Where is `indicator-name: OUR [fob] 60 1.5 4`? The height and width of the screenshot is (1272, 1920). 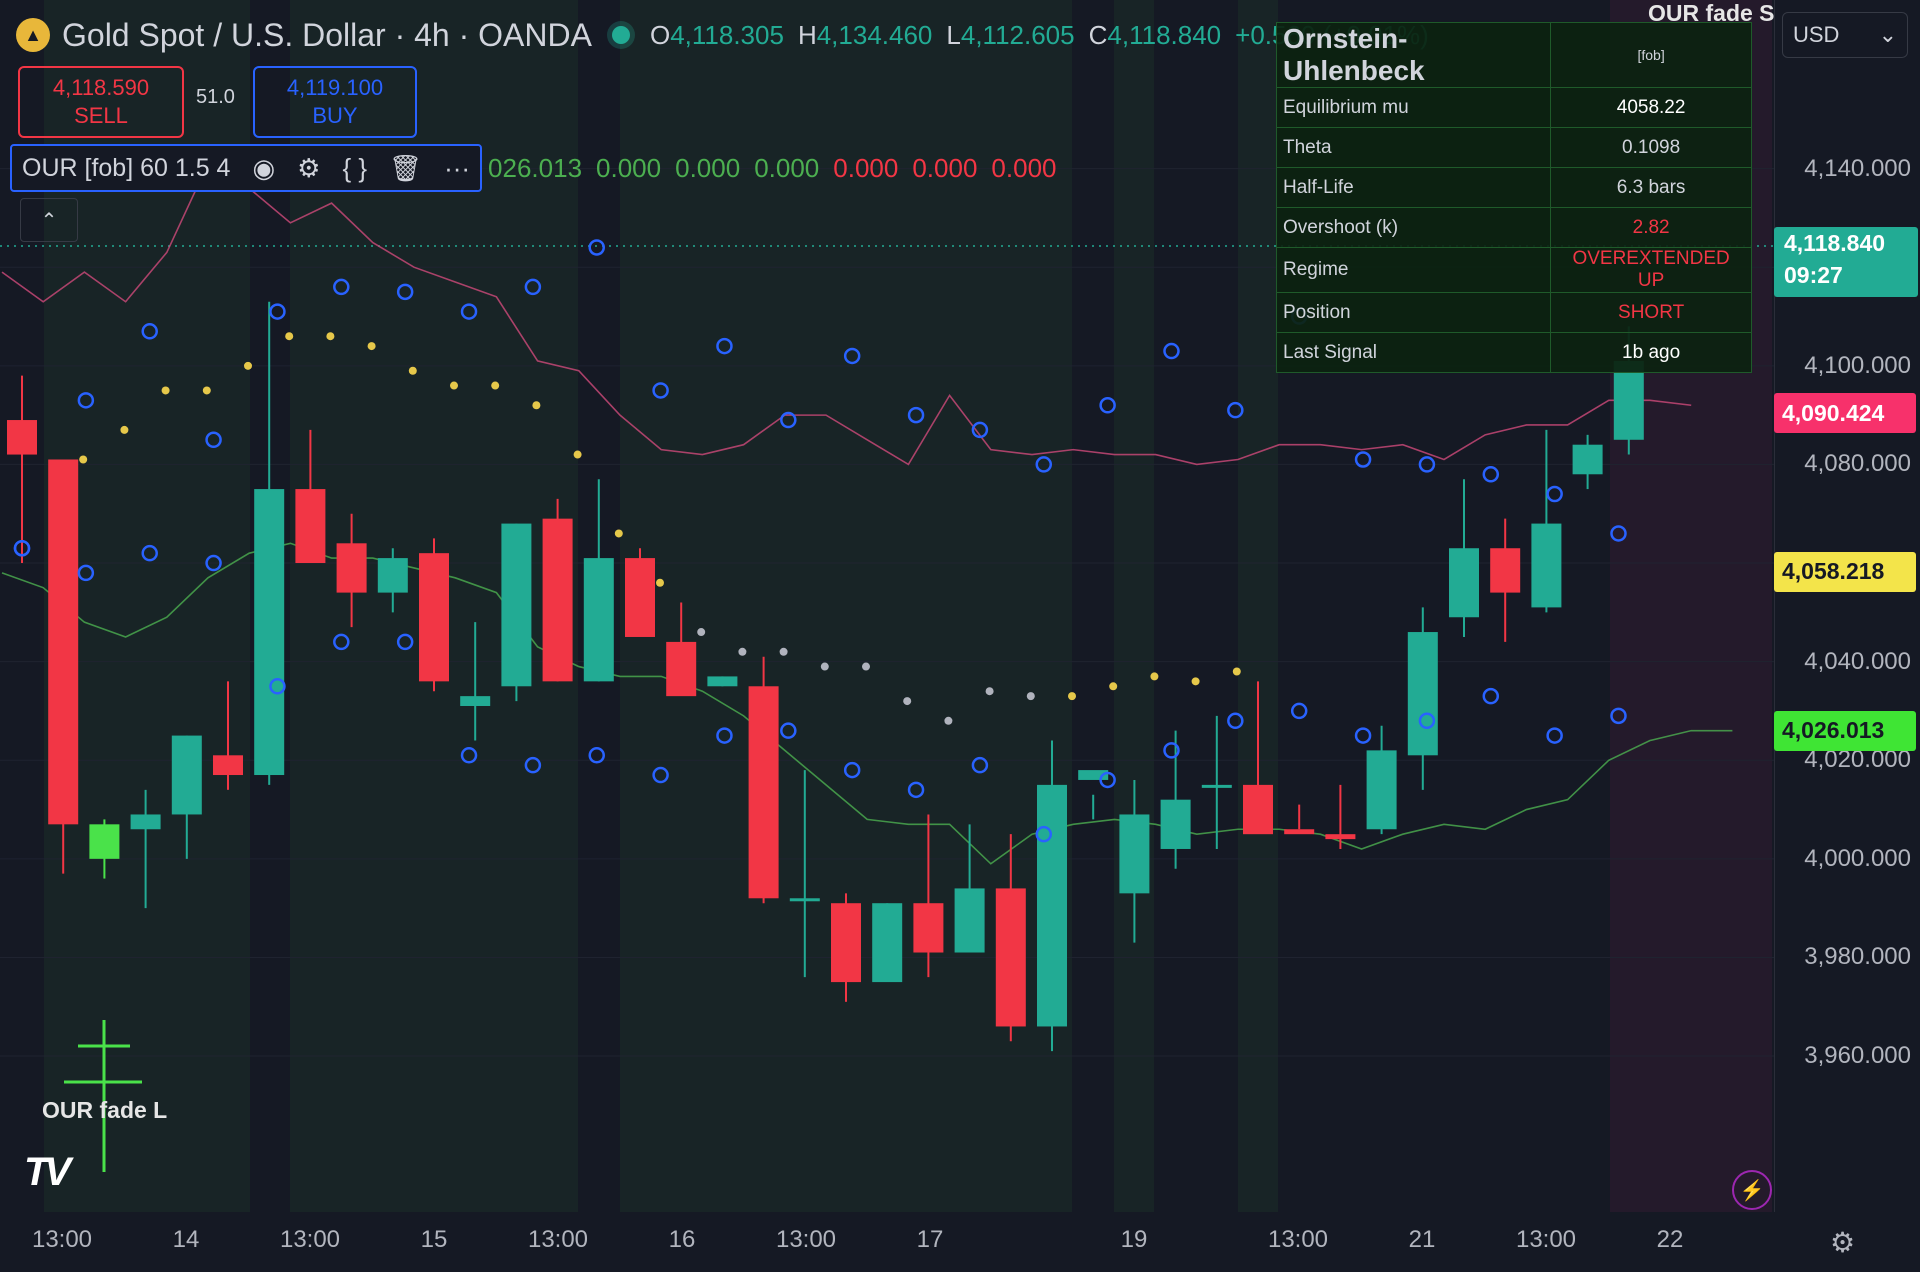
indicator-name: OUR [fob] 60 1.5 4 is located at coordinates (126, 168).